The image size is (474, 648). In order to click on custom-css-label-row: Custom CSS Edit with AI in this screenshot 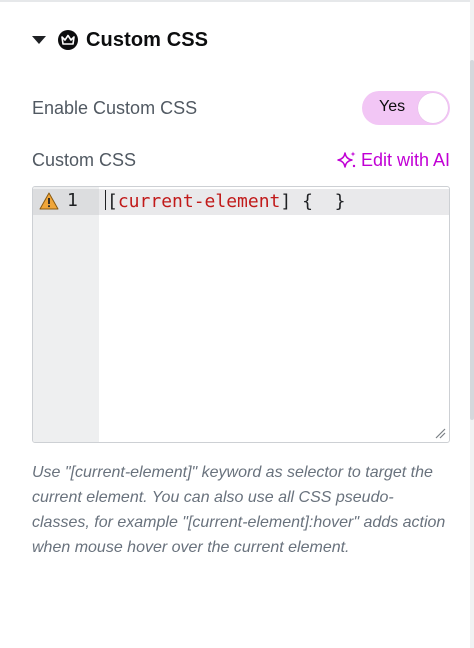, I will do `click(241, 160)`.